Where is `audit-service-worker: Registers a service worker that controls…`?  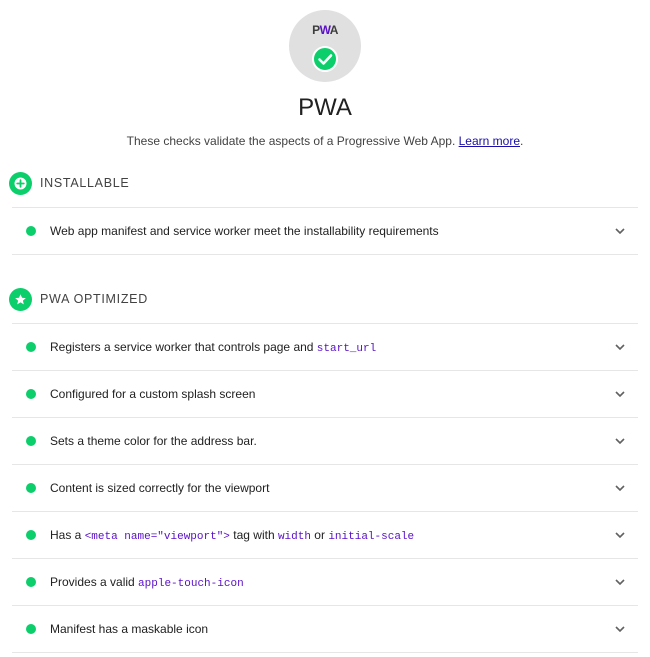
audit-service-worker: Registers a service worker that controls… is located at coordinates (325, 346).